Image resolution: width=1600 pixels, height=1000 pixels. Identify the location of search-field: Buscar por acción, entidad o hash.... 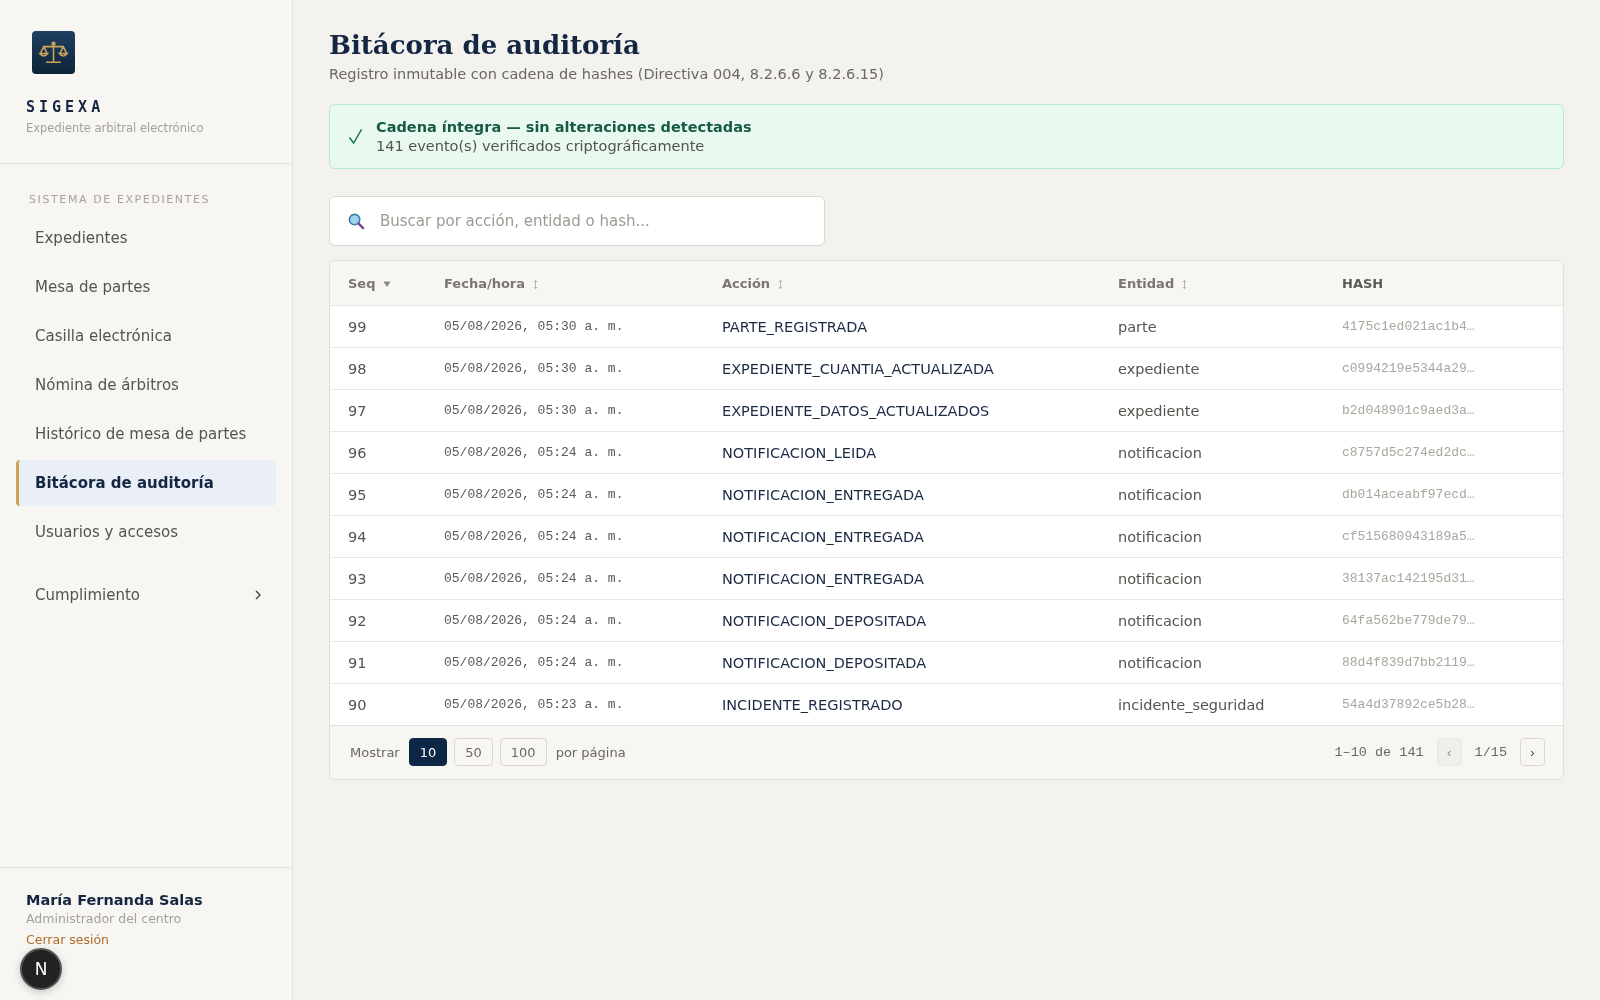
(577, 221).